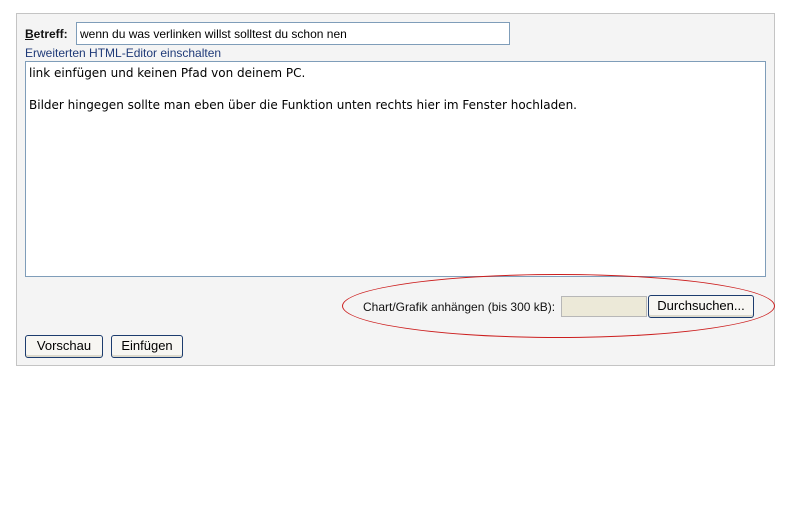 This screenshot has height=512, width=787. Describe the element at coordinates (50, 34) in the screenshot. I see `subject-label-text: etreff:` at that location.